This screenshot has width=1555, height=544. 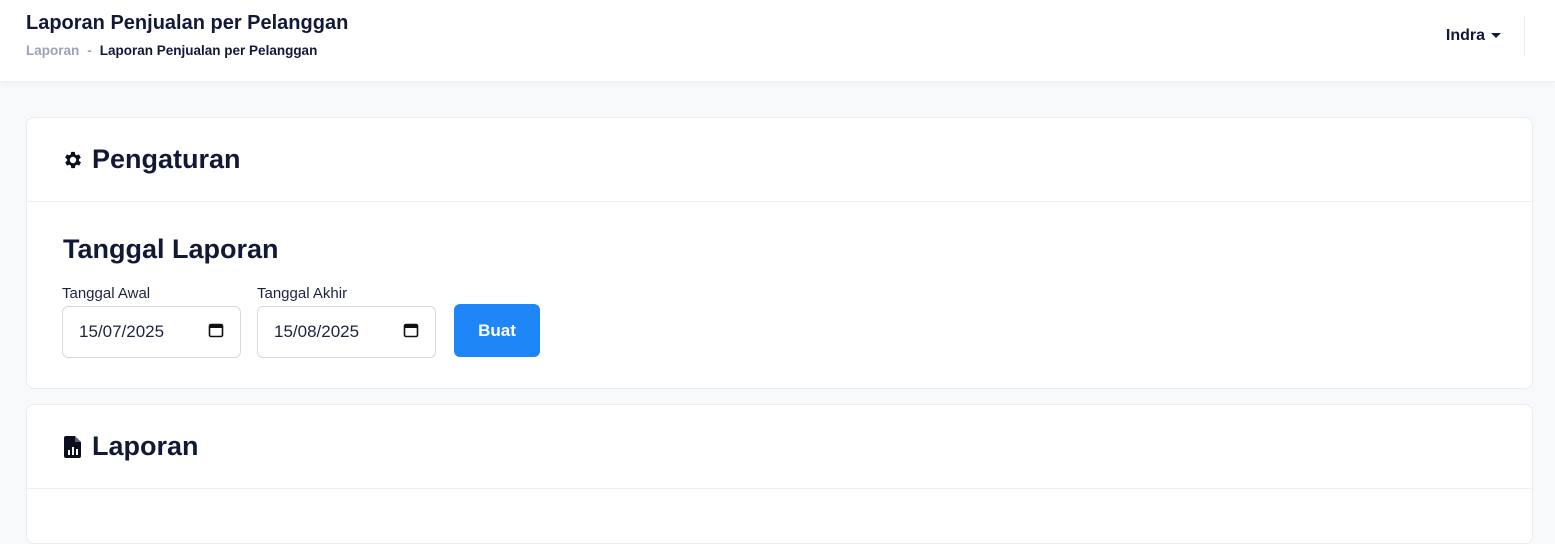 I want to click on end-date-input: 15/08/2025, so click(x=346, y=332).